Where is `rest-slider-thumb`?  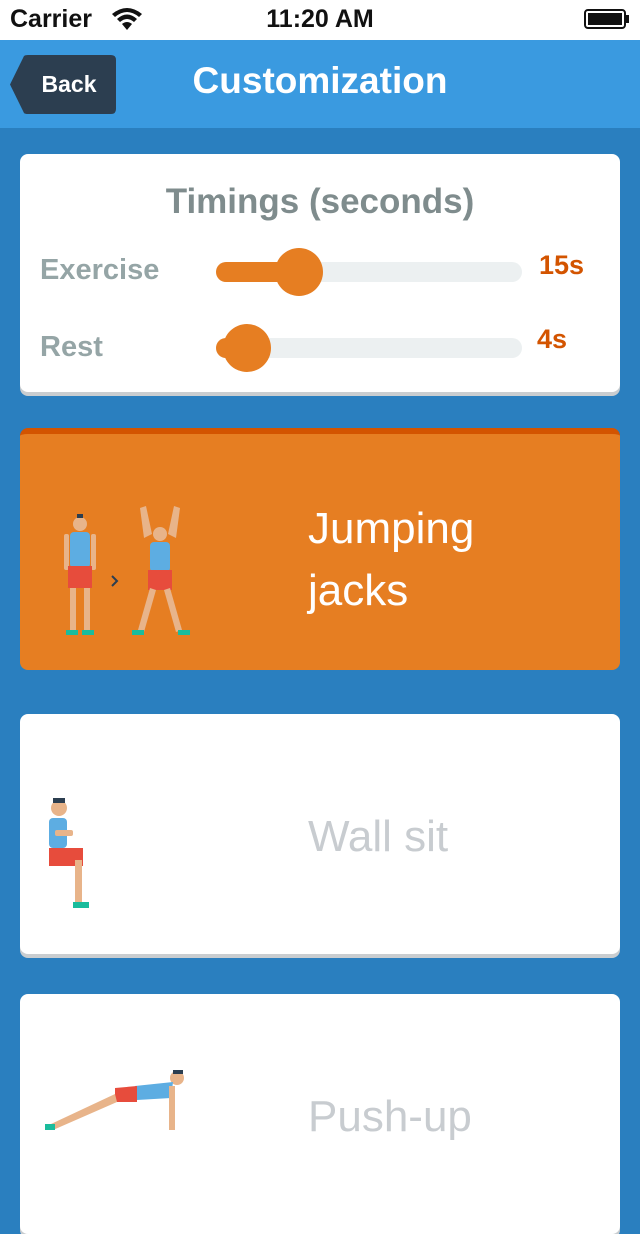 rest-slider-thumb is located at coordinates (247, 348).